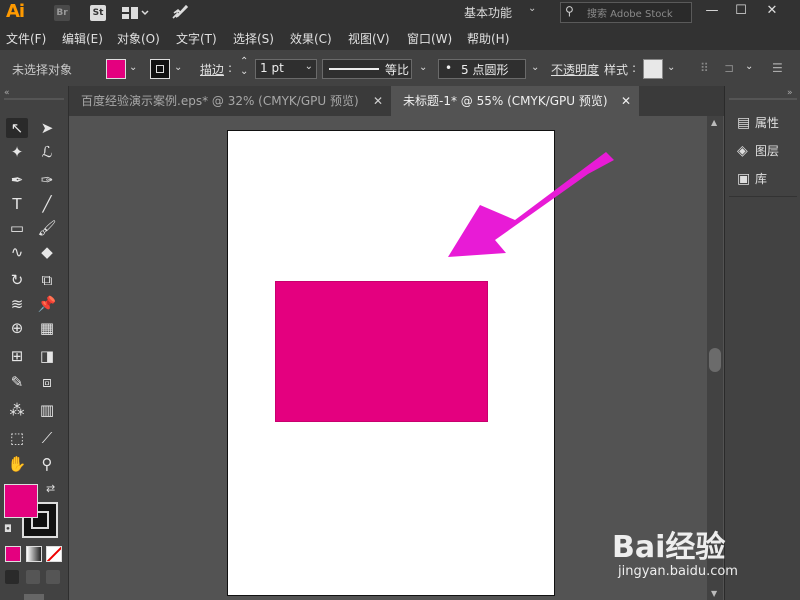 This screenshot has width=800, height=600. What do you see at coordinates (758, 150) in the screenshot?
I see `panel-layers: ◈ 图层` at bounding box center [758, 150].